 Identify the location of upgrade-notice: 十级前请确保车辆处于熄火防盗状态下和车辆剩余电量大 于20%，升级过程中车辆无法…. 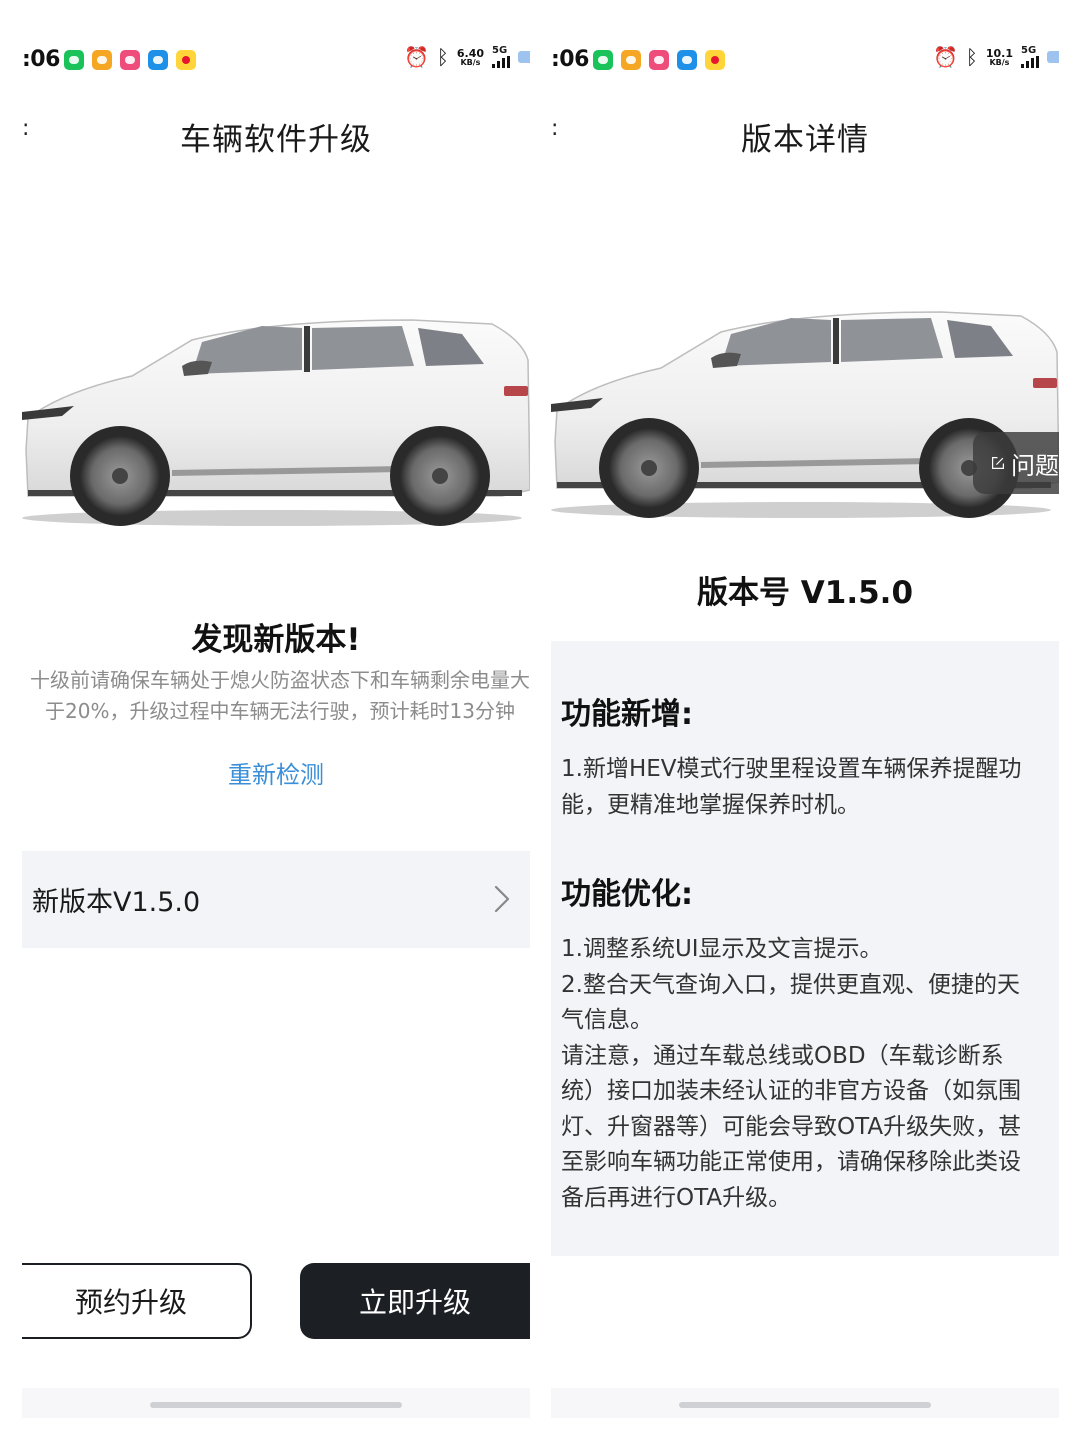
(280, 695).